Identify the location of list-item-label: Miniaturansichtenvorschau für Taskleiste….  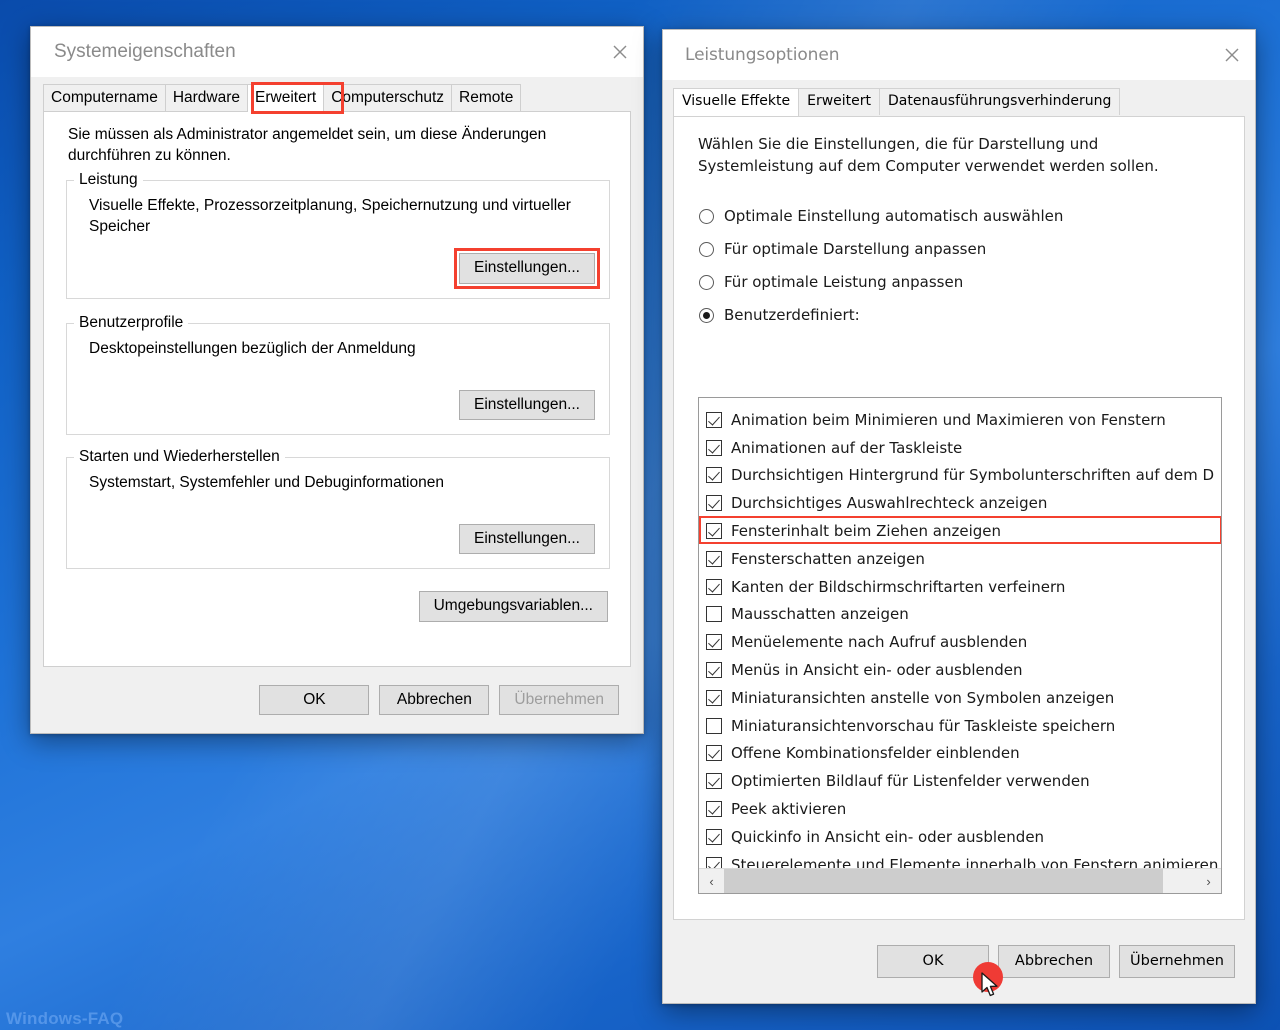
(923, 725).